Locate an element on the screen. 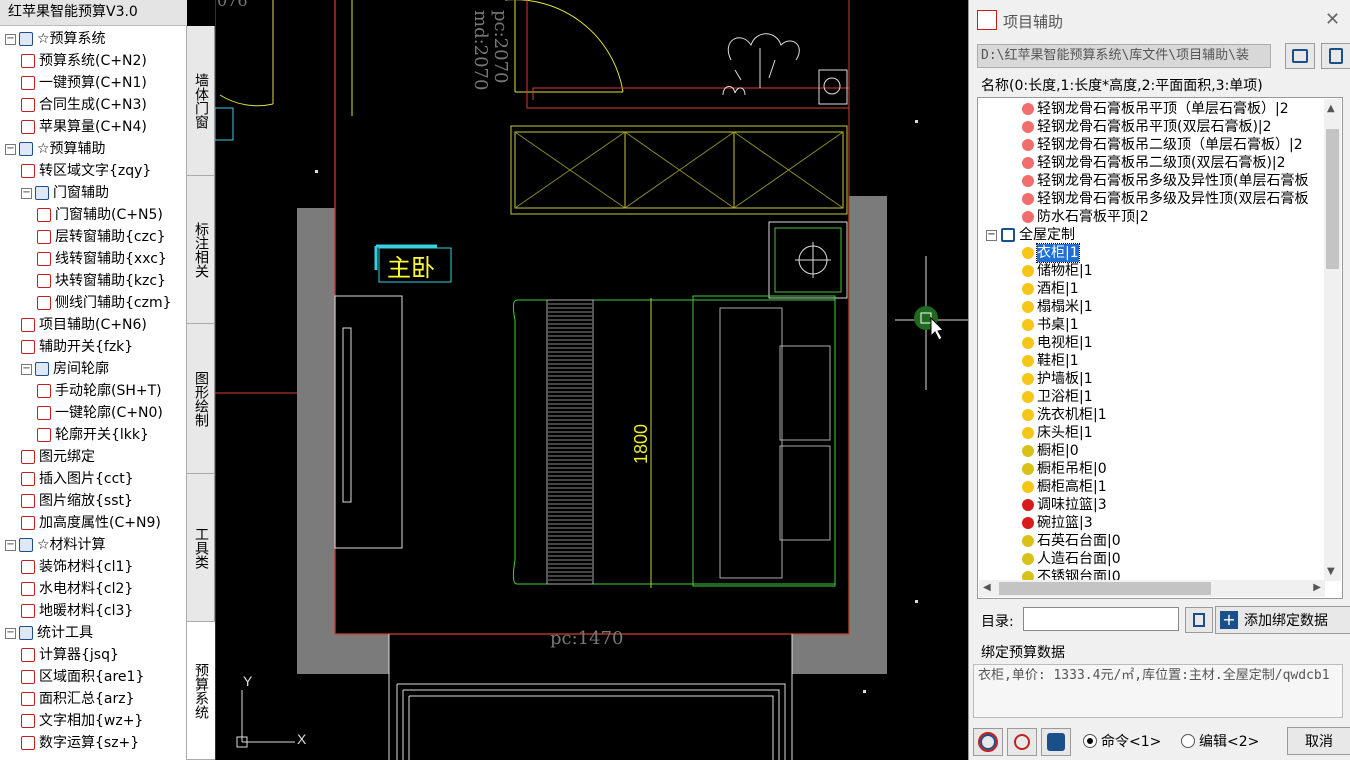 This screenshot has width=1350, height=760. tree-item: 项目辅助(C+N6) is located at coordinates (84, 325).